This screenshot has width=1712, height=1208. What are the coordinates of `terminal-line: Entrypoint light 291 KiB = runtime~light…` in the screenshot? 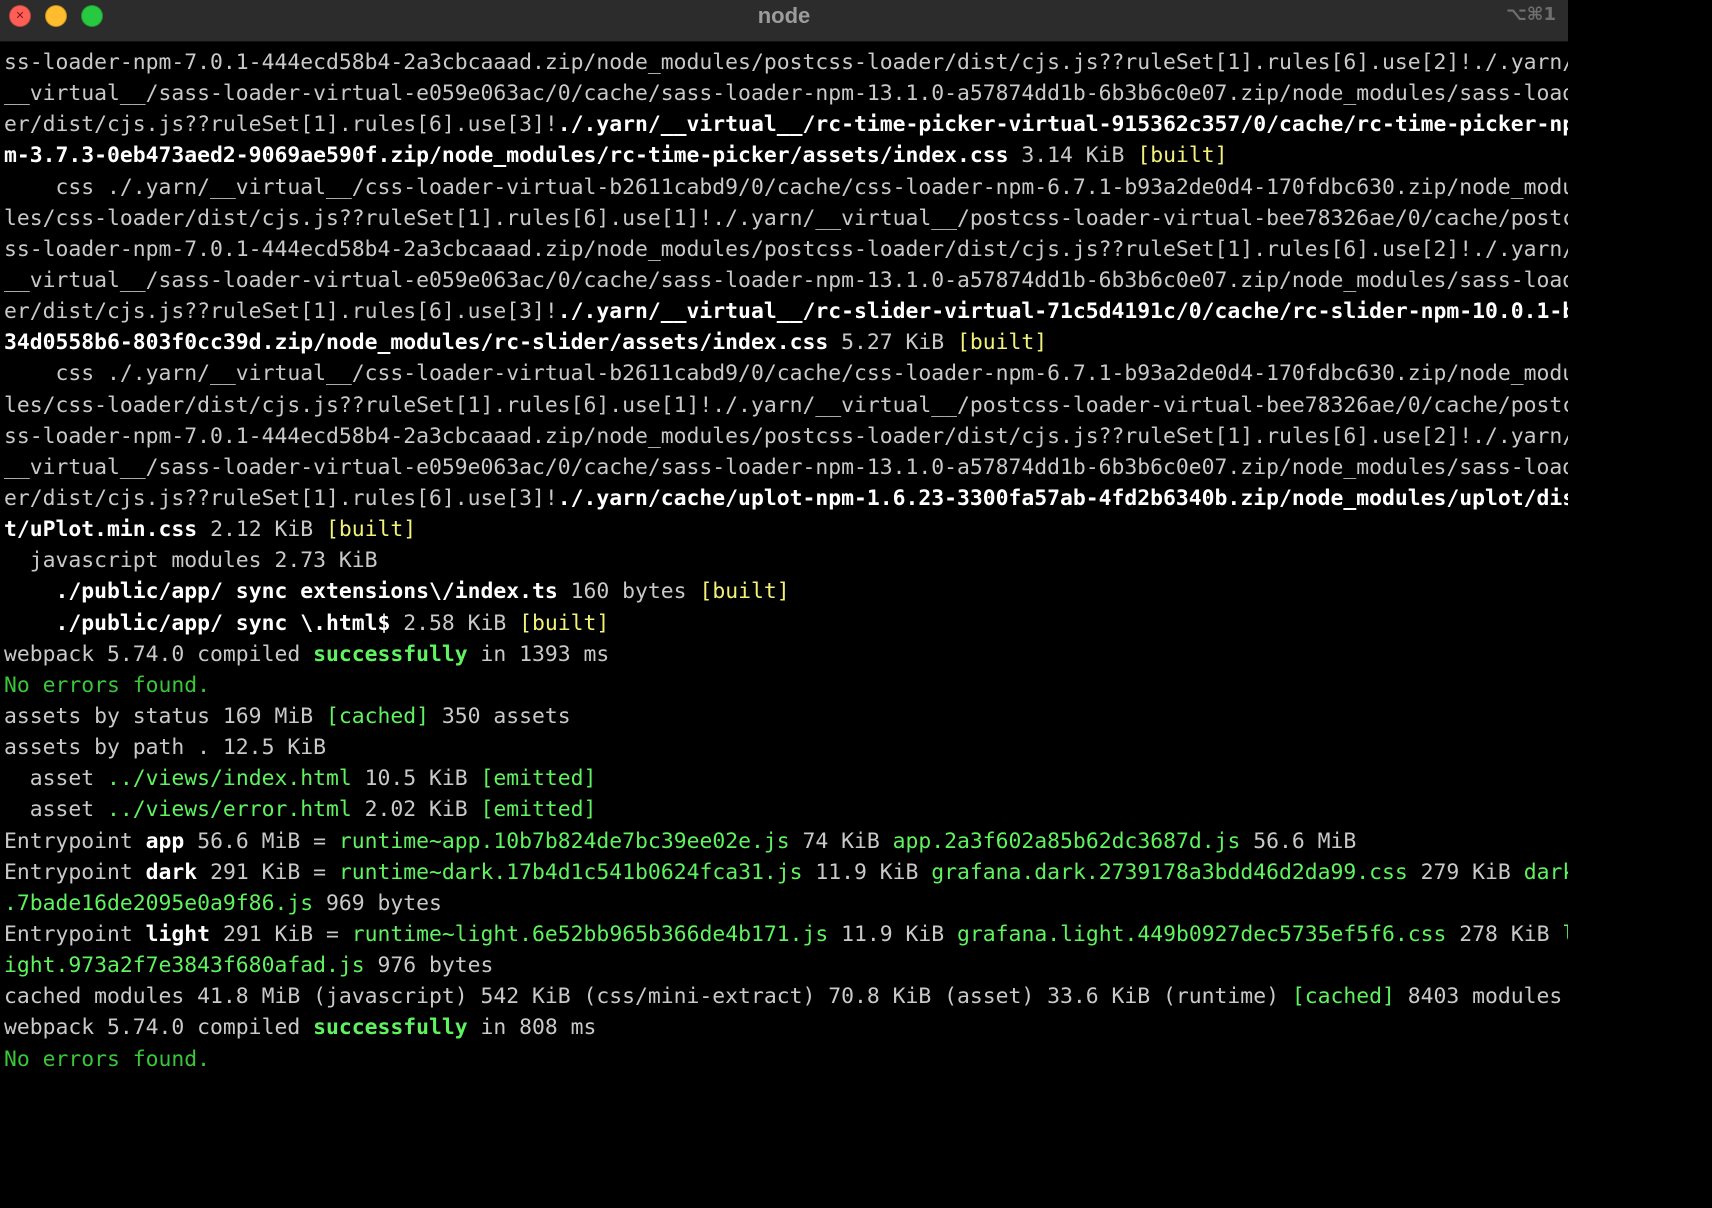 It's located at (784, 934).